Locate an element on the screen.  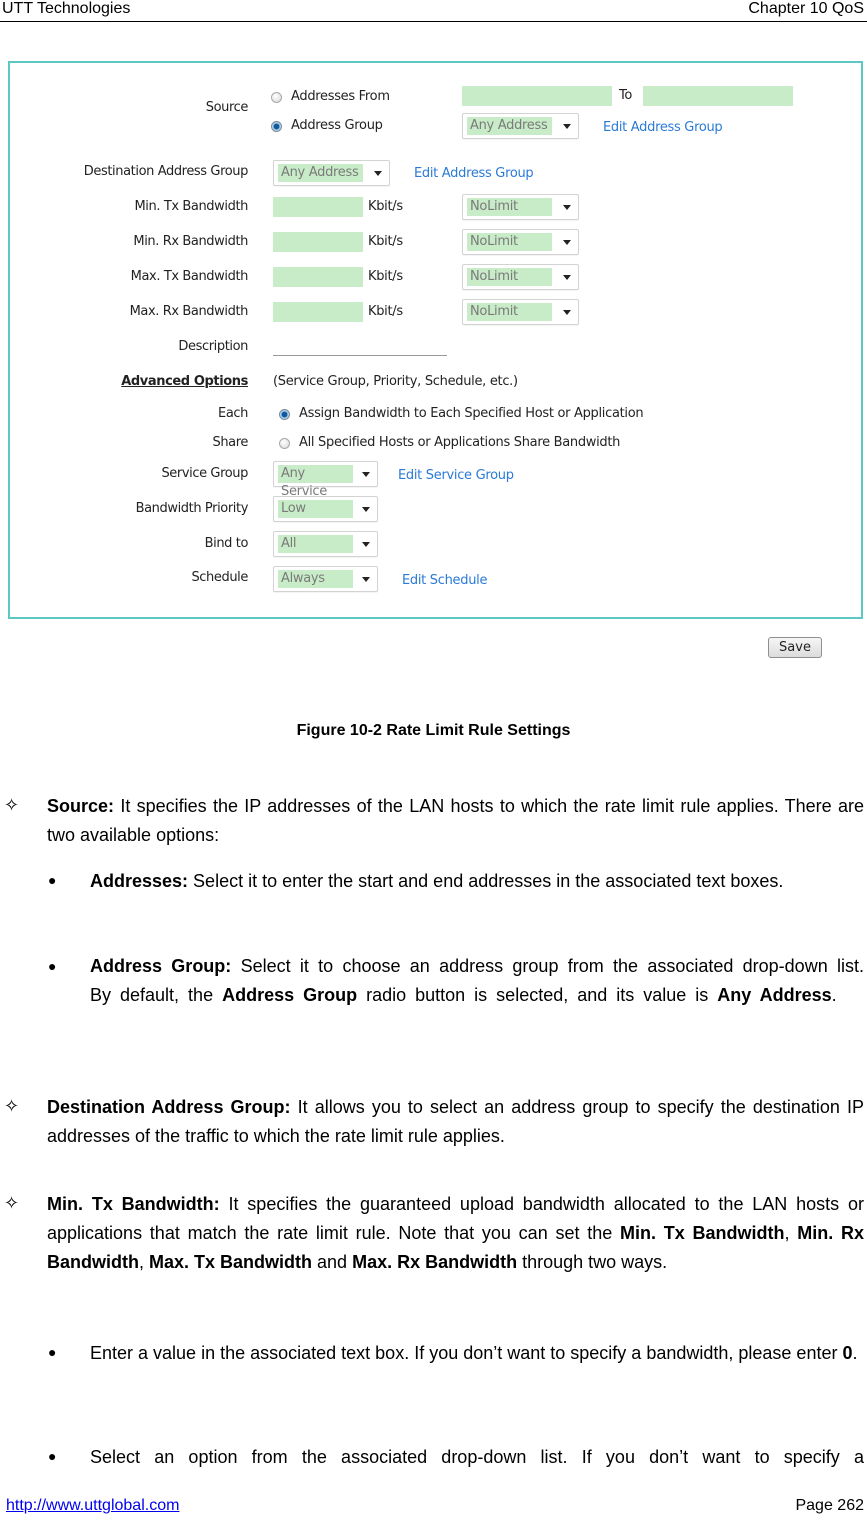
min-tx-unit: Kbit/s is located at coordinates (385, 206).